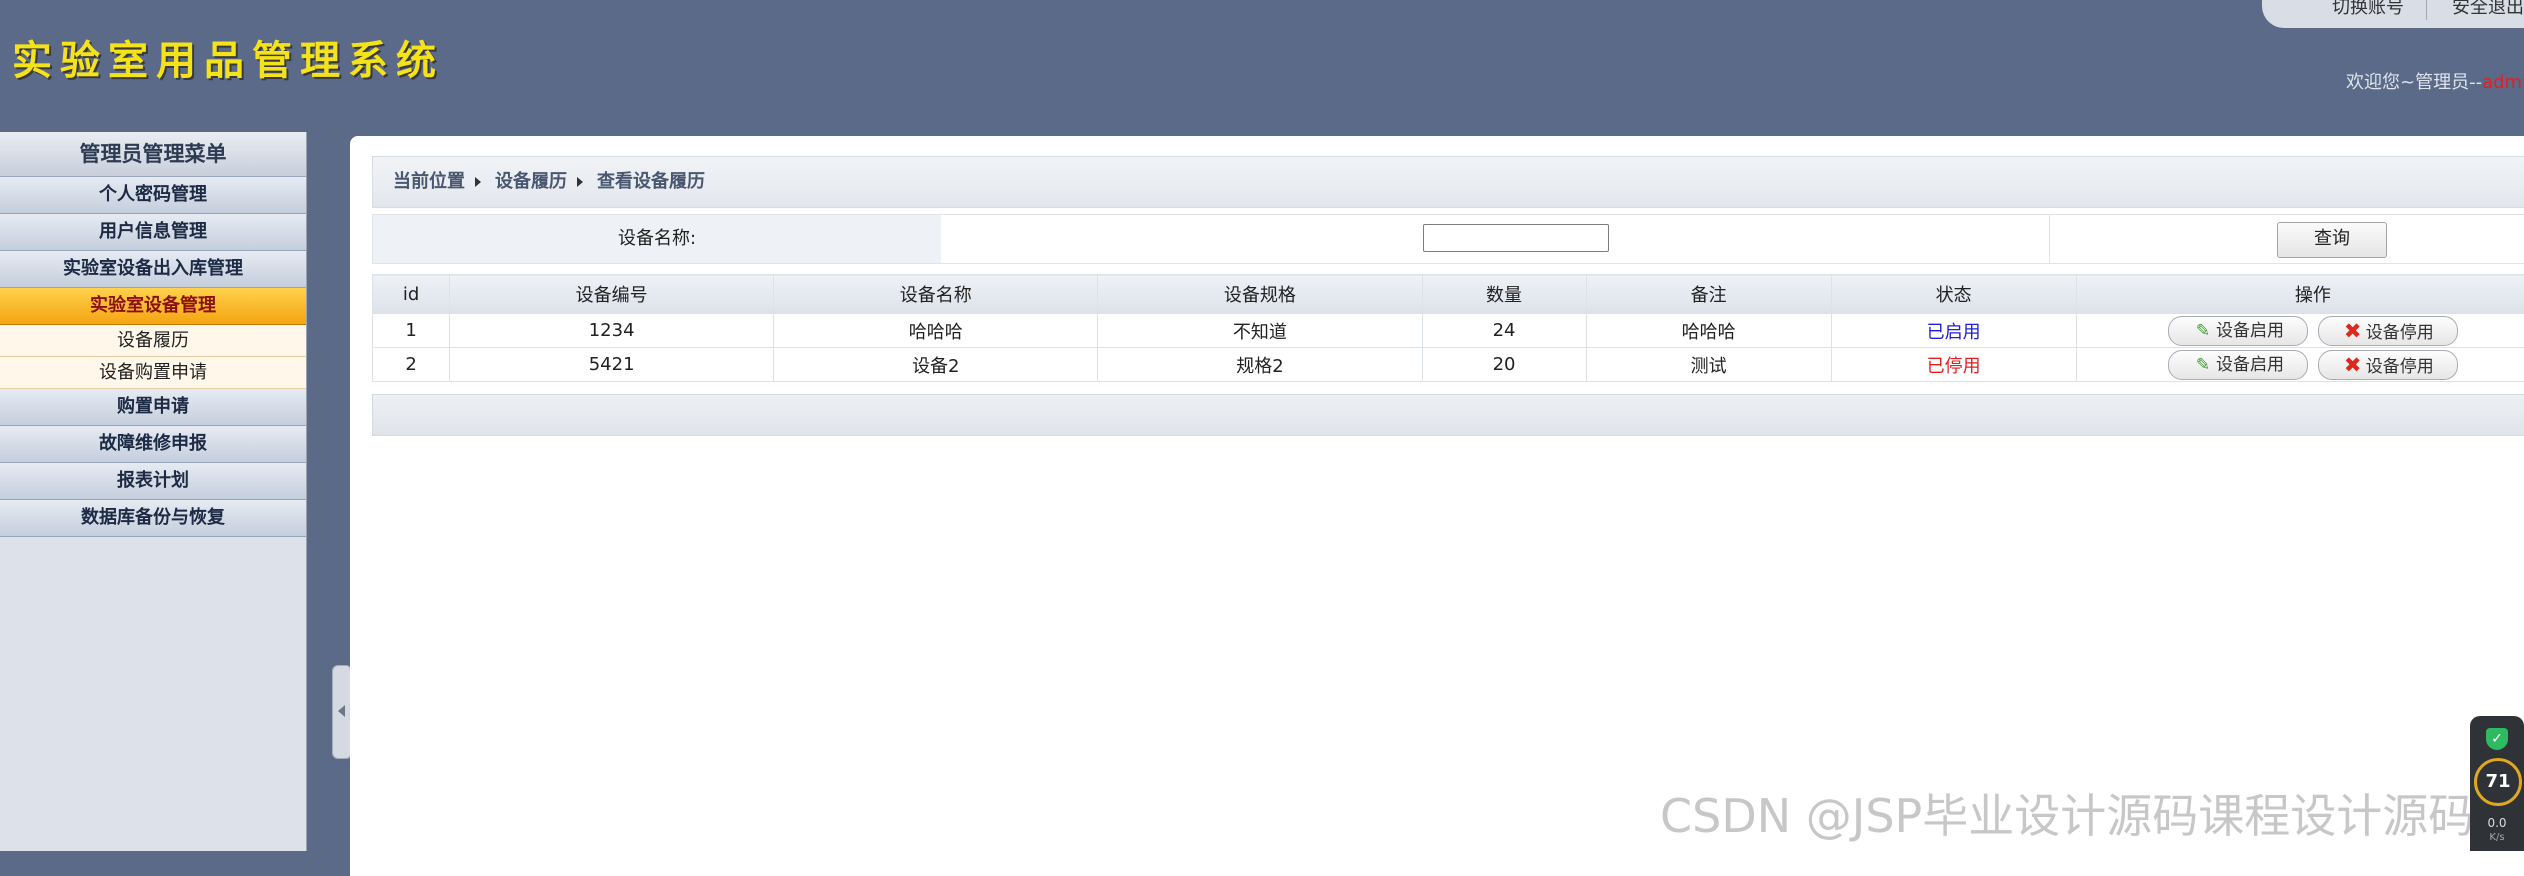  I want to click on sidebar-item-equipment-inout: 实验室设备出入库管理, so click(153, 269).